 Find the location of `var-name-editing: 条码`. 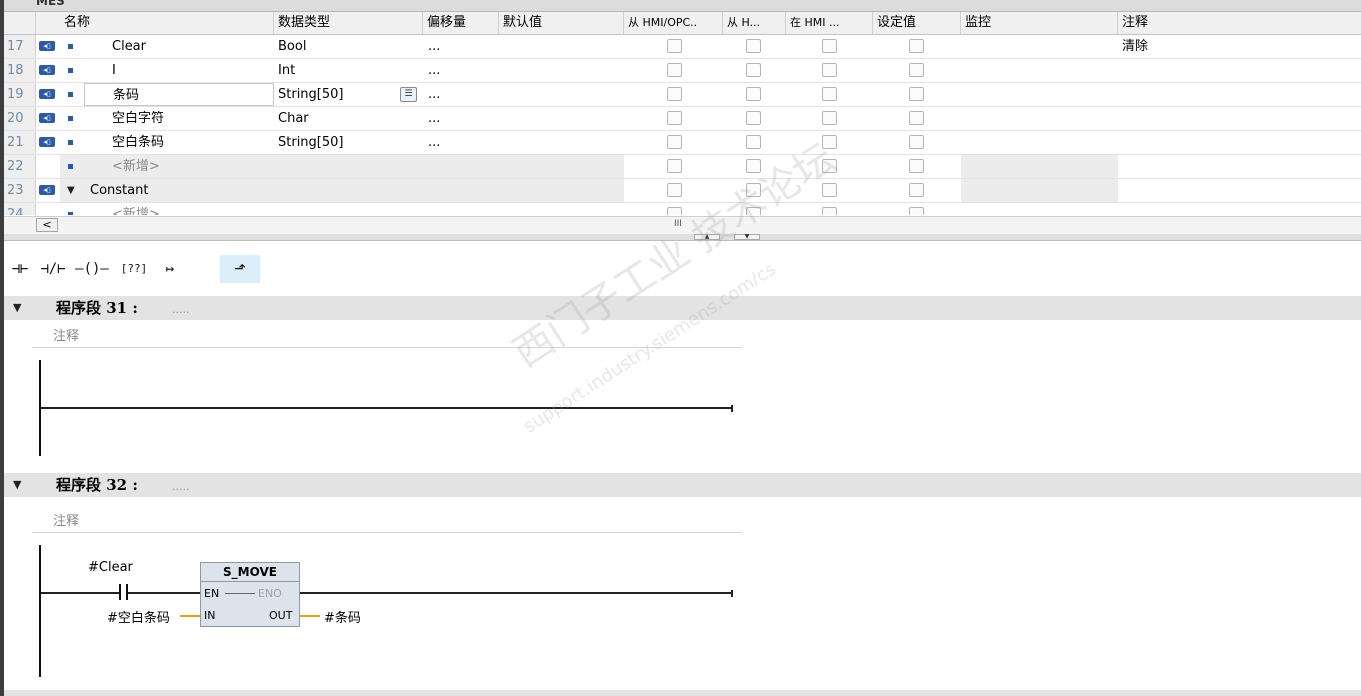

var-name-editing: 条码 is located at coordinates (179, 94).